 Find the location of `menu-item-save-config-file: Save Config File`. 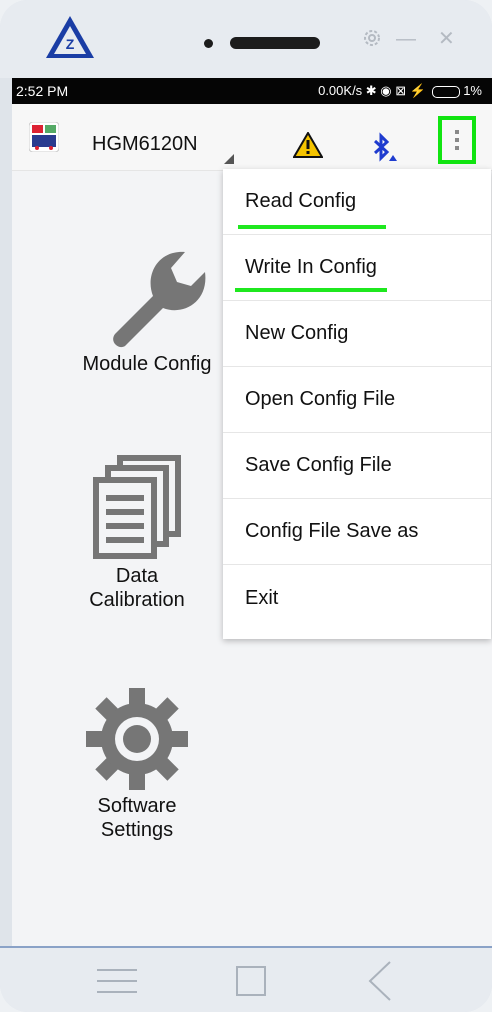

menu-item-save-config-file: Save Config File is located at coordinates (357, 466).